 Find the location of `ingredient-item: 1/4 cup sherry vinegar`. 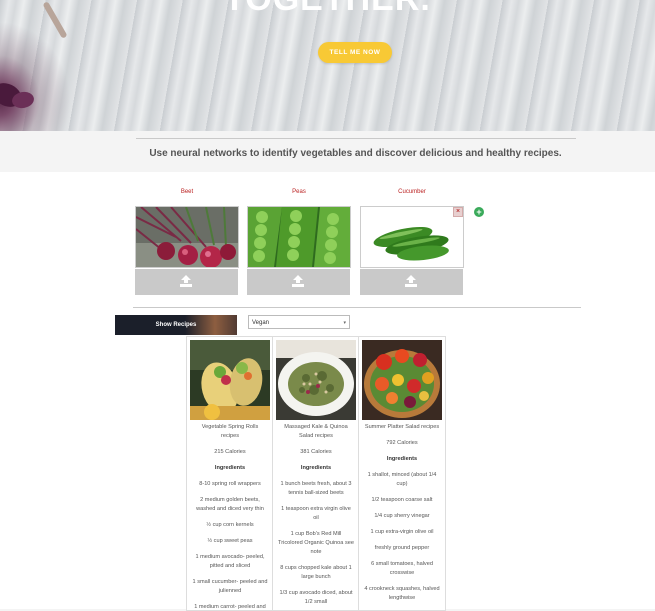

ingredient-item: 1/4 cup sherry vinegar is located at coordinates (402, 516).